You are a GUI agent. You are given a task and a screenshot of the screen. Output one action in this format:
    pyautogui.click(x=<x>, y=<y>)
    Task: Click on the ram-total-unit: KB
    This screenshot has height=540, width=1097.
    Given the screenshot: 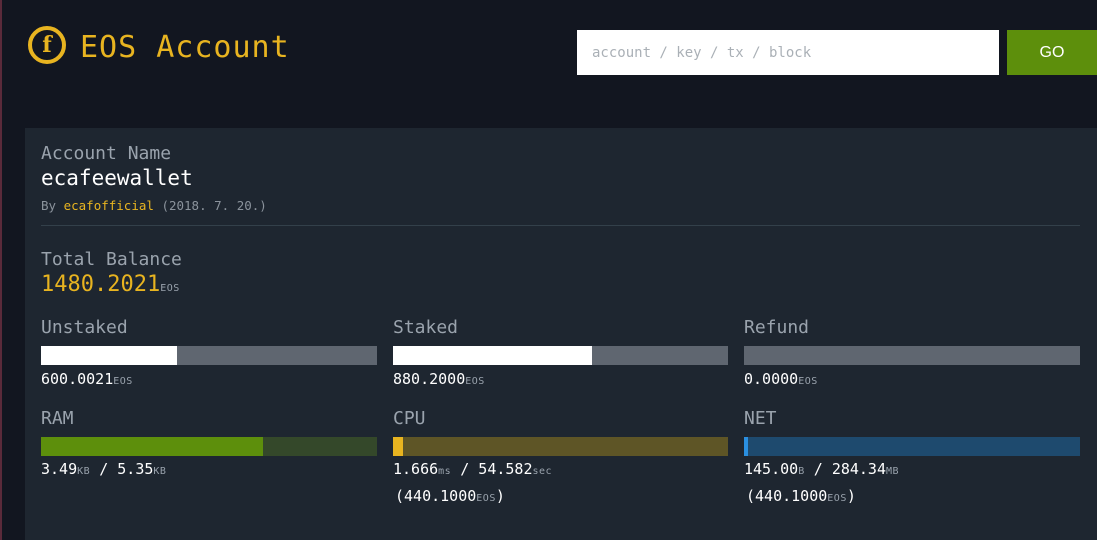 What is the action you would take?
    pyautogui.click(x=160, y=471)
    